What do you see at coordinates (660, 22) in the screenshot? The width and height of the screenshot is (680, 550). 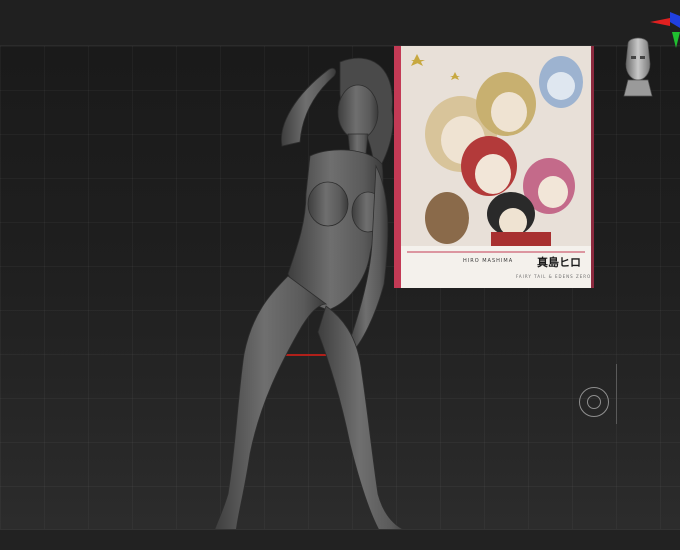 I see `x-axis-arrow` at bounding box center [660, 22].